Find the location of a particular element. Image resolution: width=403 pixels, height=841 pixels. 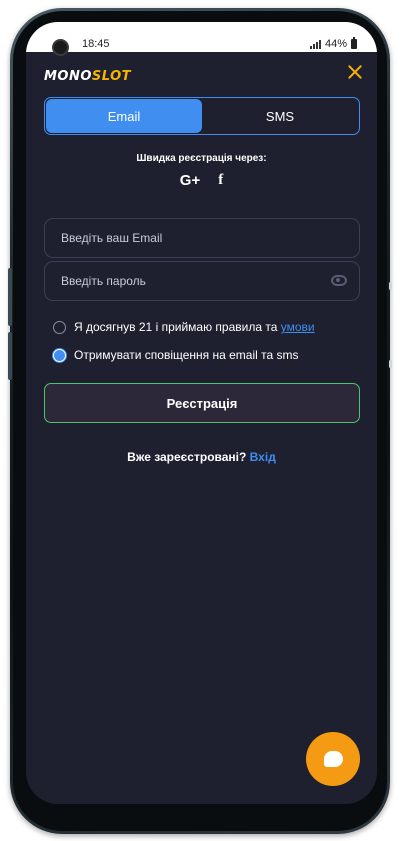

brand-logo: MONOSLOT is located at coordinates (88, 76).